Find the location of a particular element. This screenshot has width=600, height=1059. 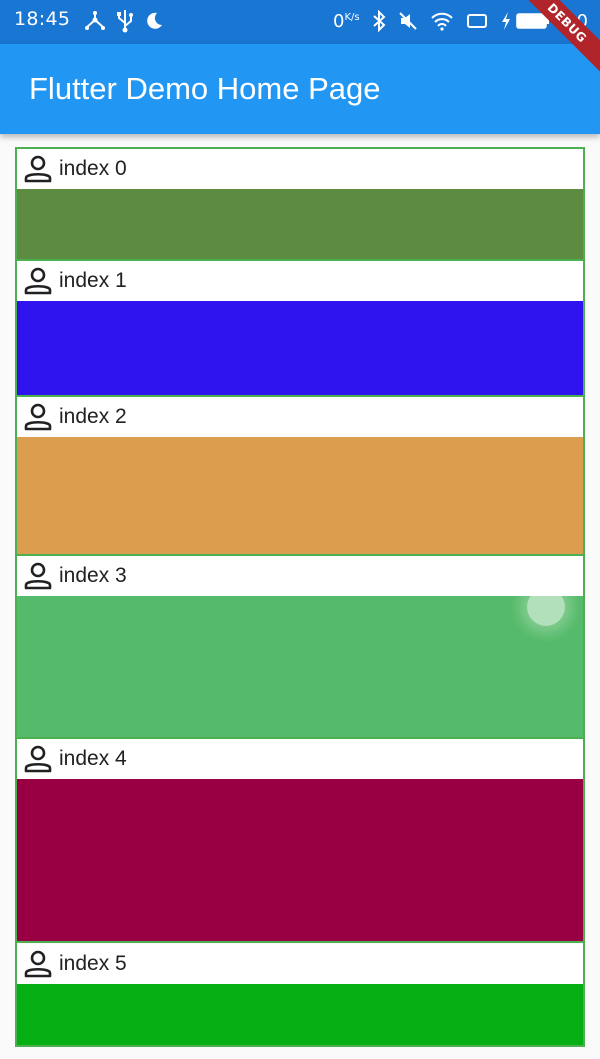

list-item-label: index 3 is located at coordinates (93, 575).